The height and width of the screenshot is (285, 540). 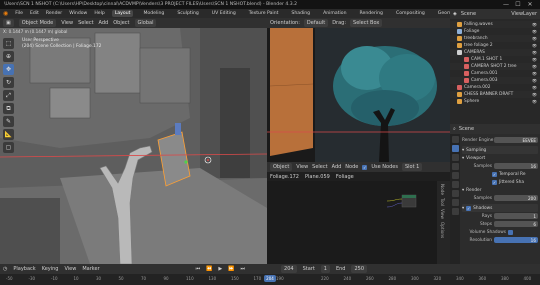 What do you see at coordinates (495, 45) in the screenshot?
I see `outliner-item: tree foliage 2 👁` at bounding box center [495, 45].